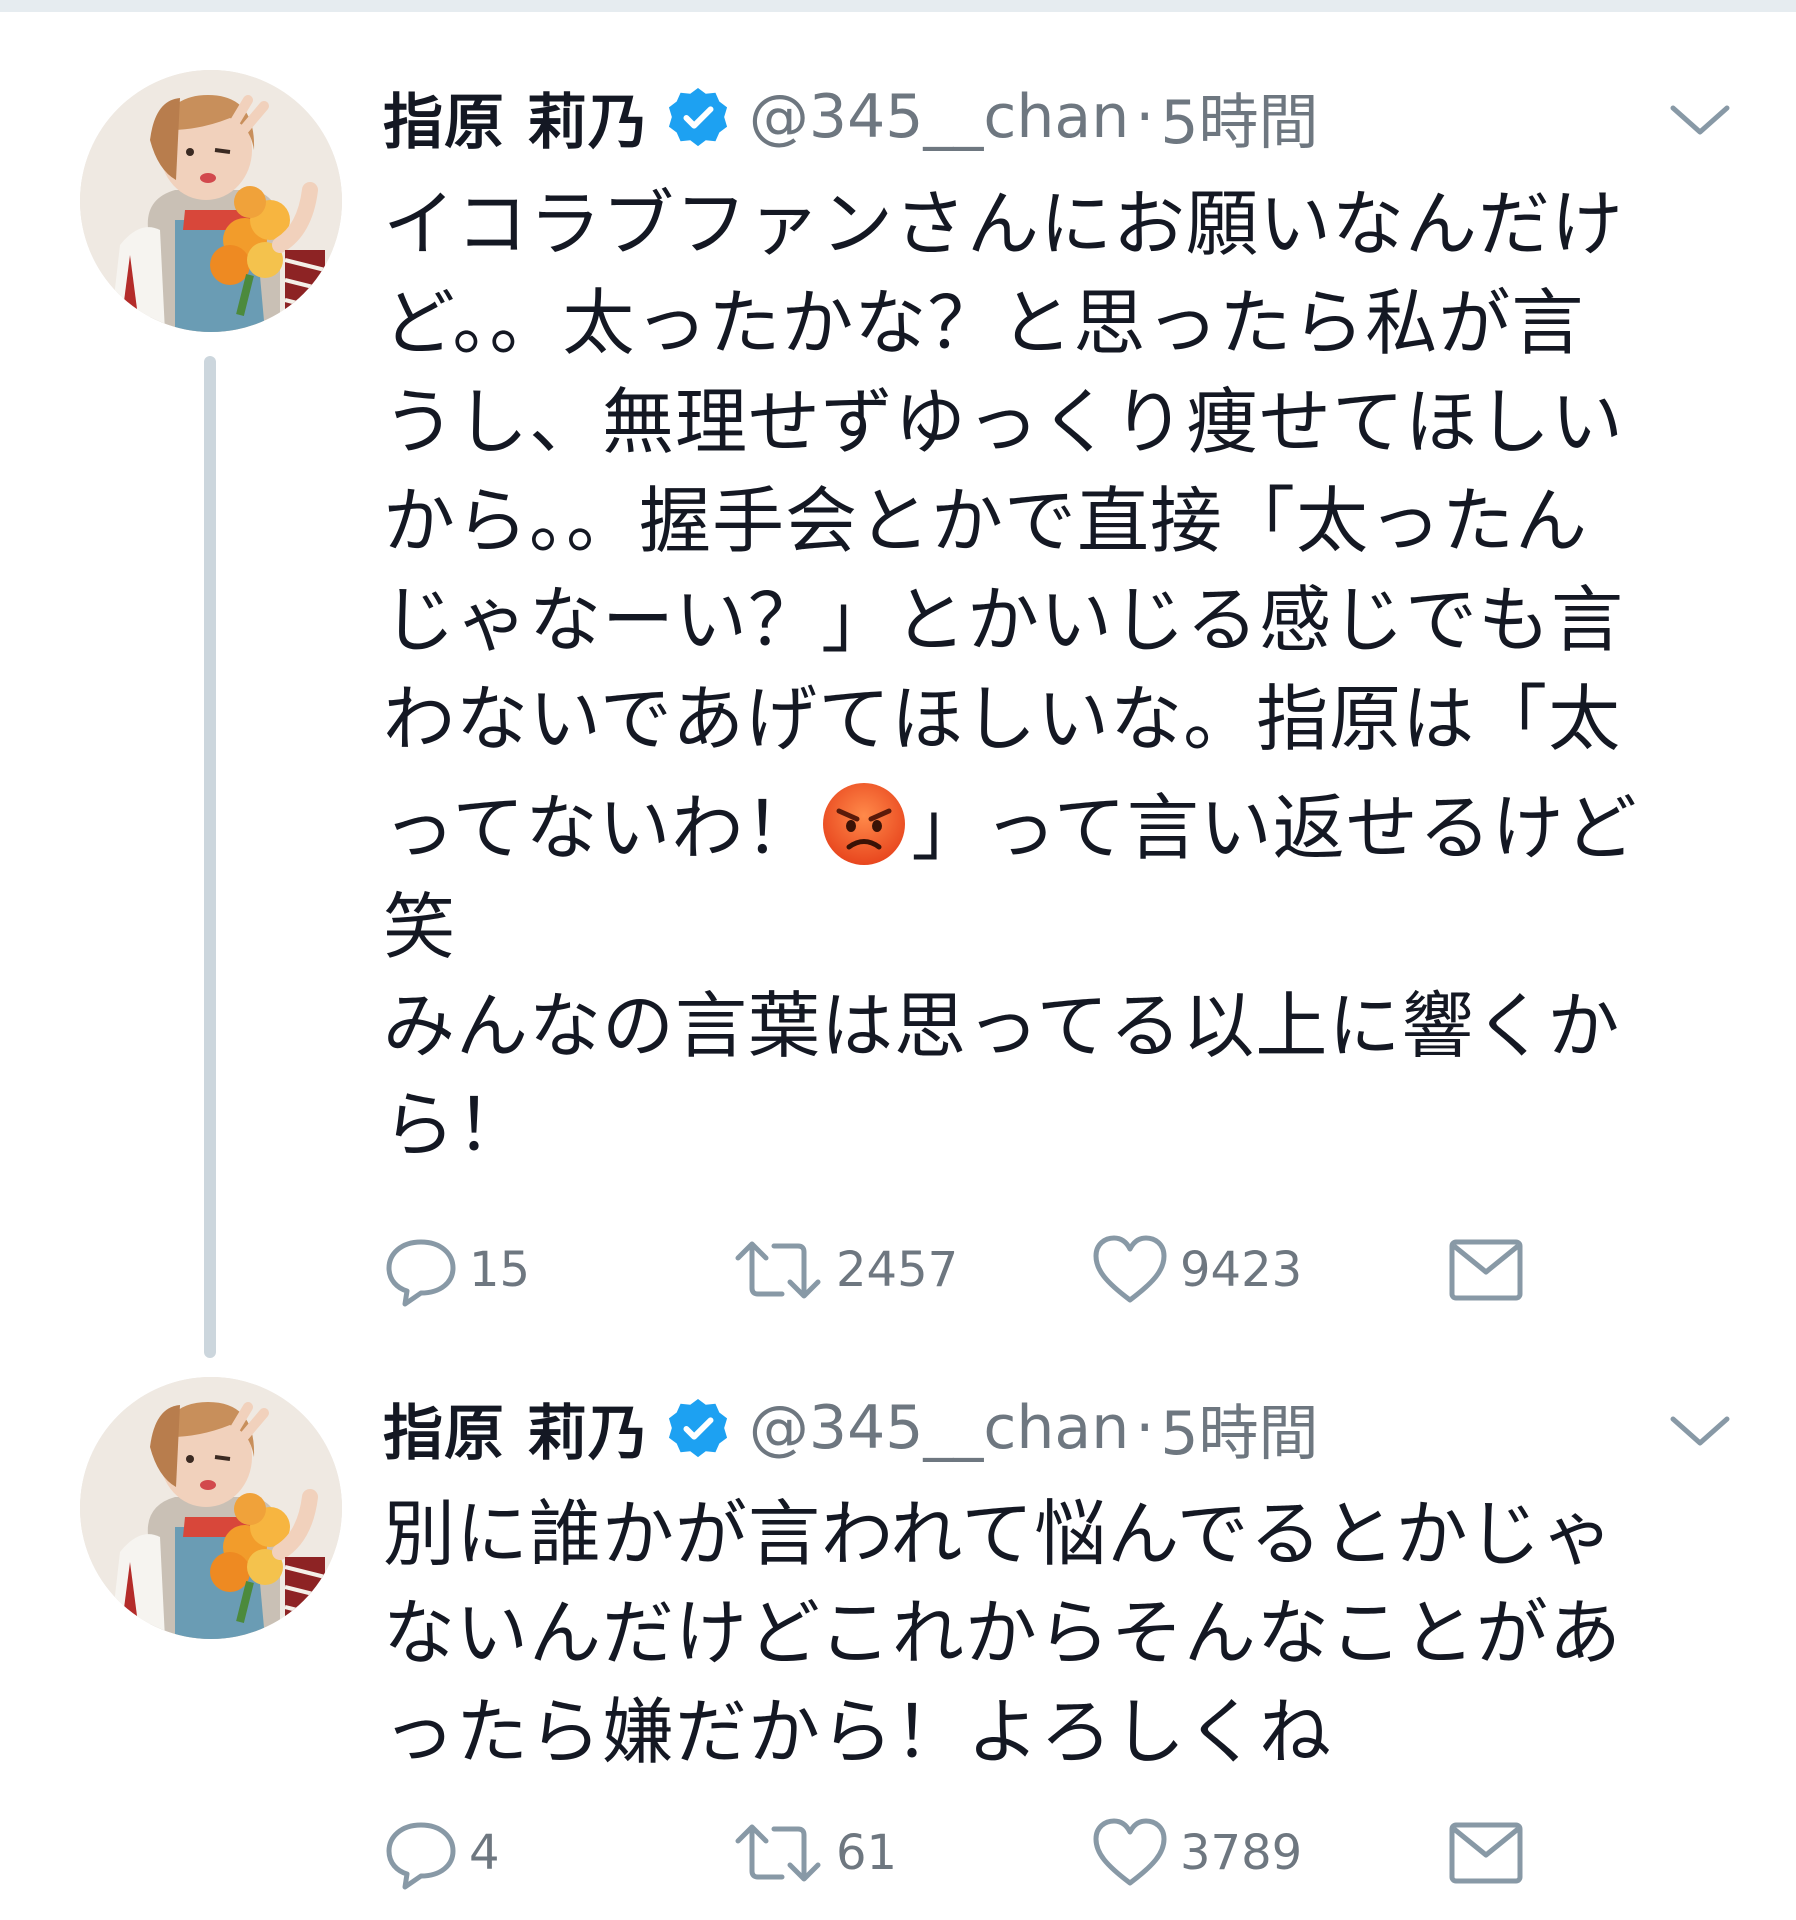  What do you see at coordinates (1002, 1633) in the screenshot?
I see `tweet-text-line: ないんだけどこれからそんなことがあ` at bounding box center [1002, 1633].